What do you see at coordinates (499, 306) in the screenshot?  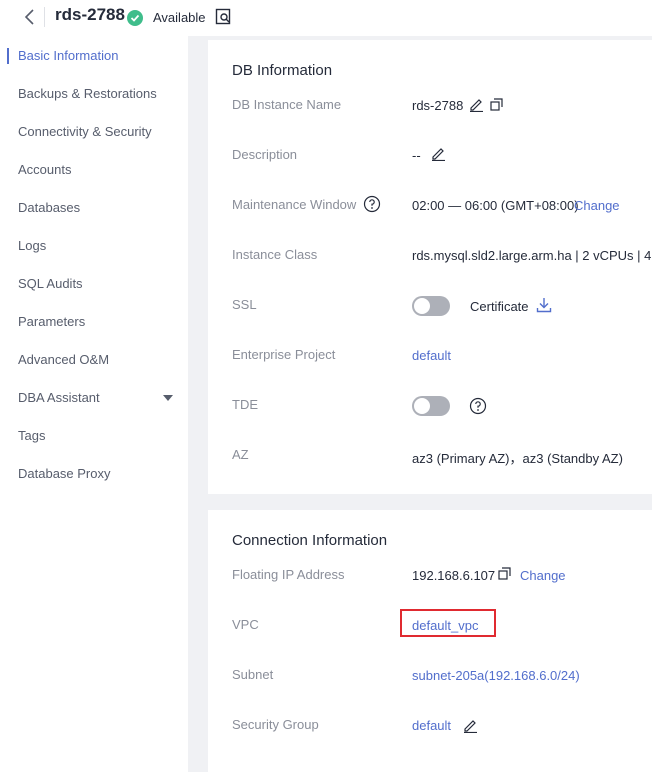 I see `certificate-label: Certificate` at bounding box center [499, 306].